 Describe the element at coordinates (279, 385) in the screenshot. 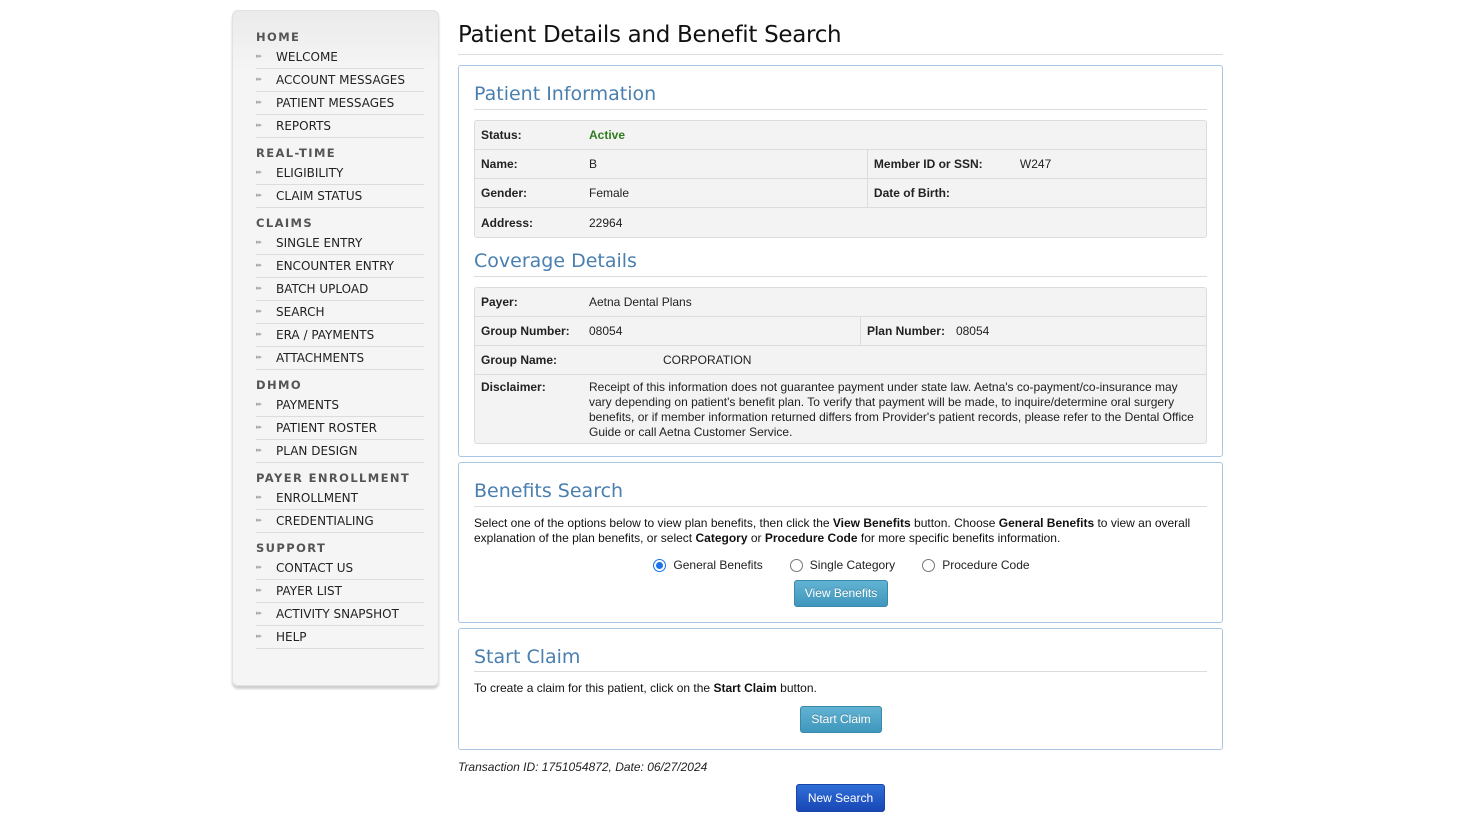

I see `nav-heading: DHMO` at that location.